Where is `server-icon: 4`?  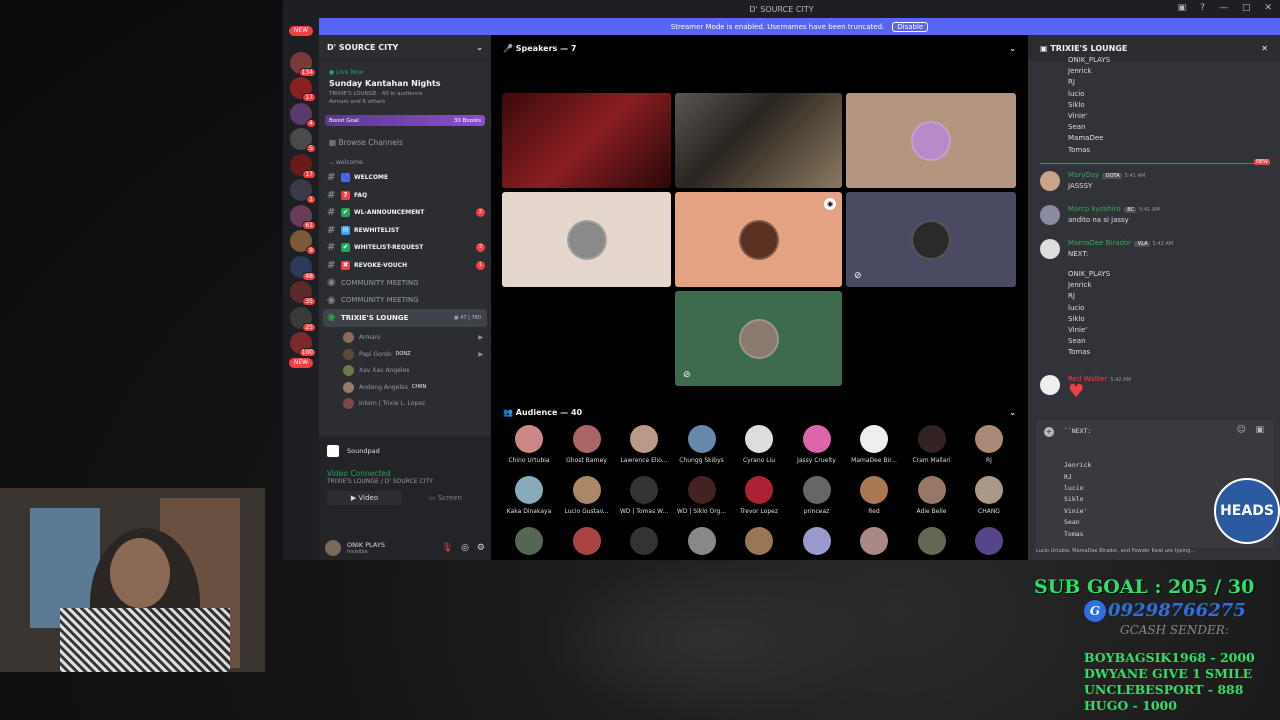 server-icon: 4 is located at coordinates (303, 115).